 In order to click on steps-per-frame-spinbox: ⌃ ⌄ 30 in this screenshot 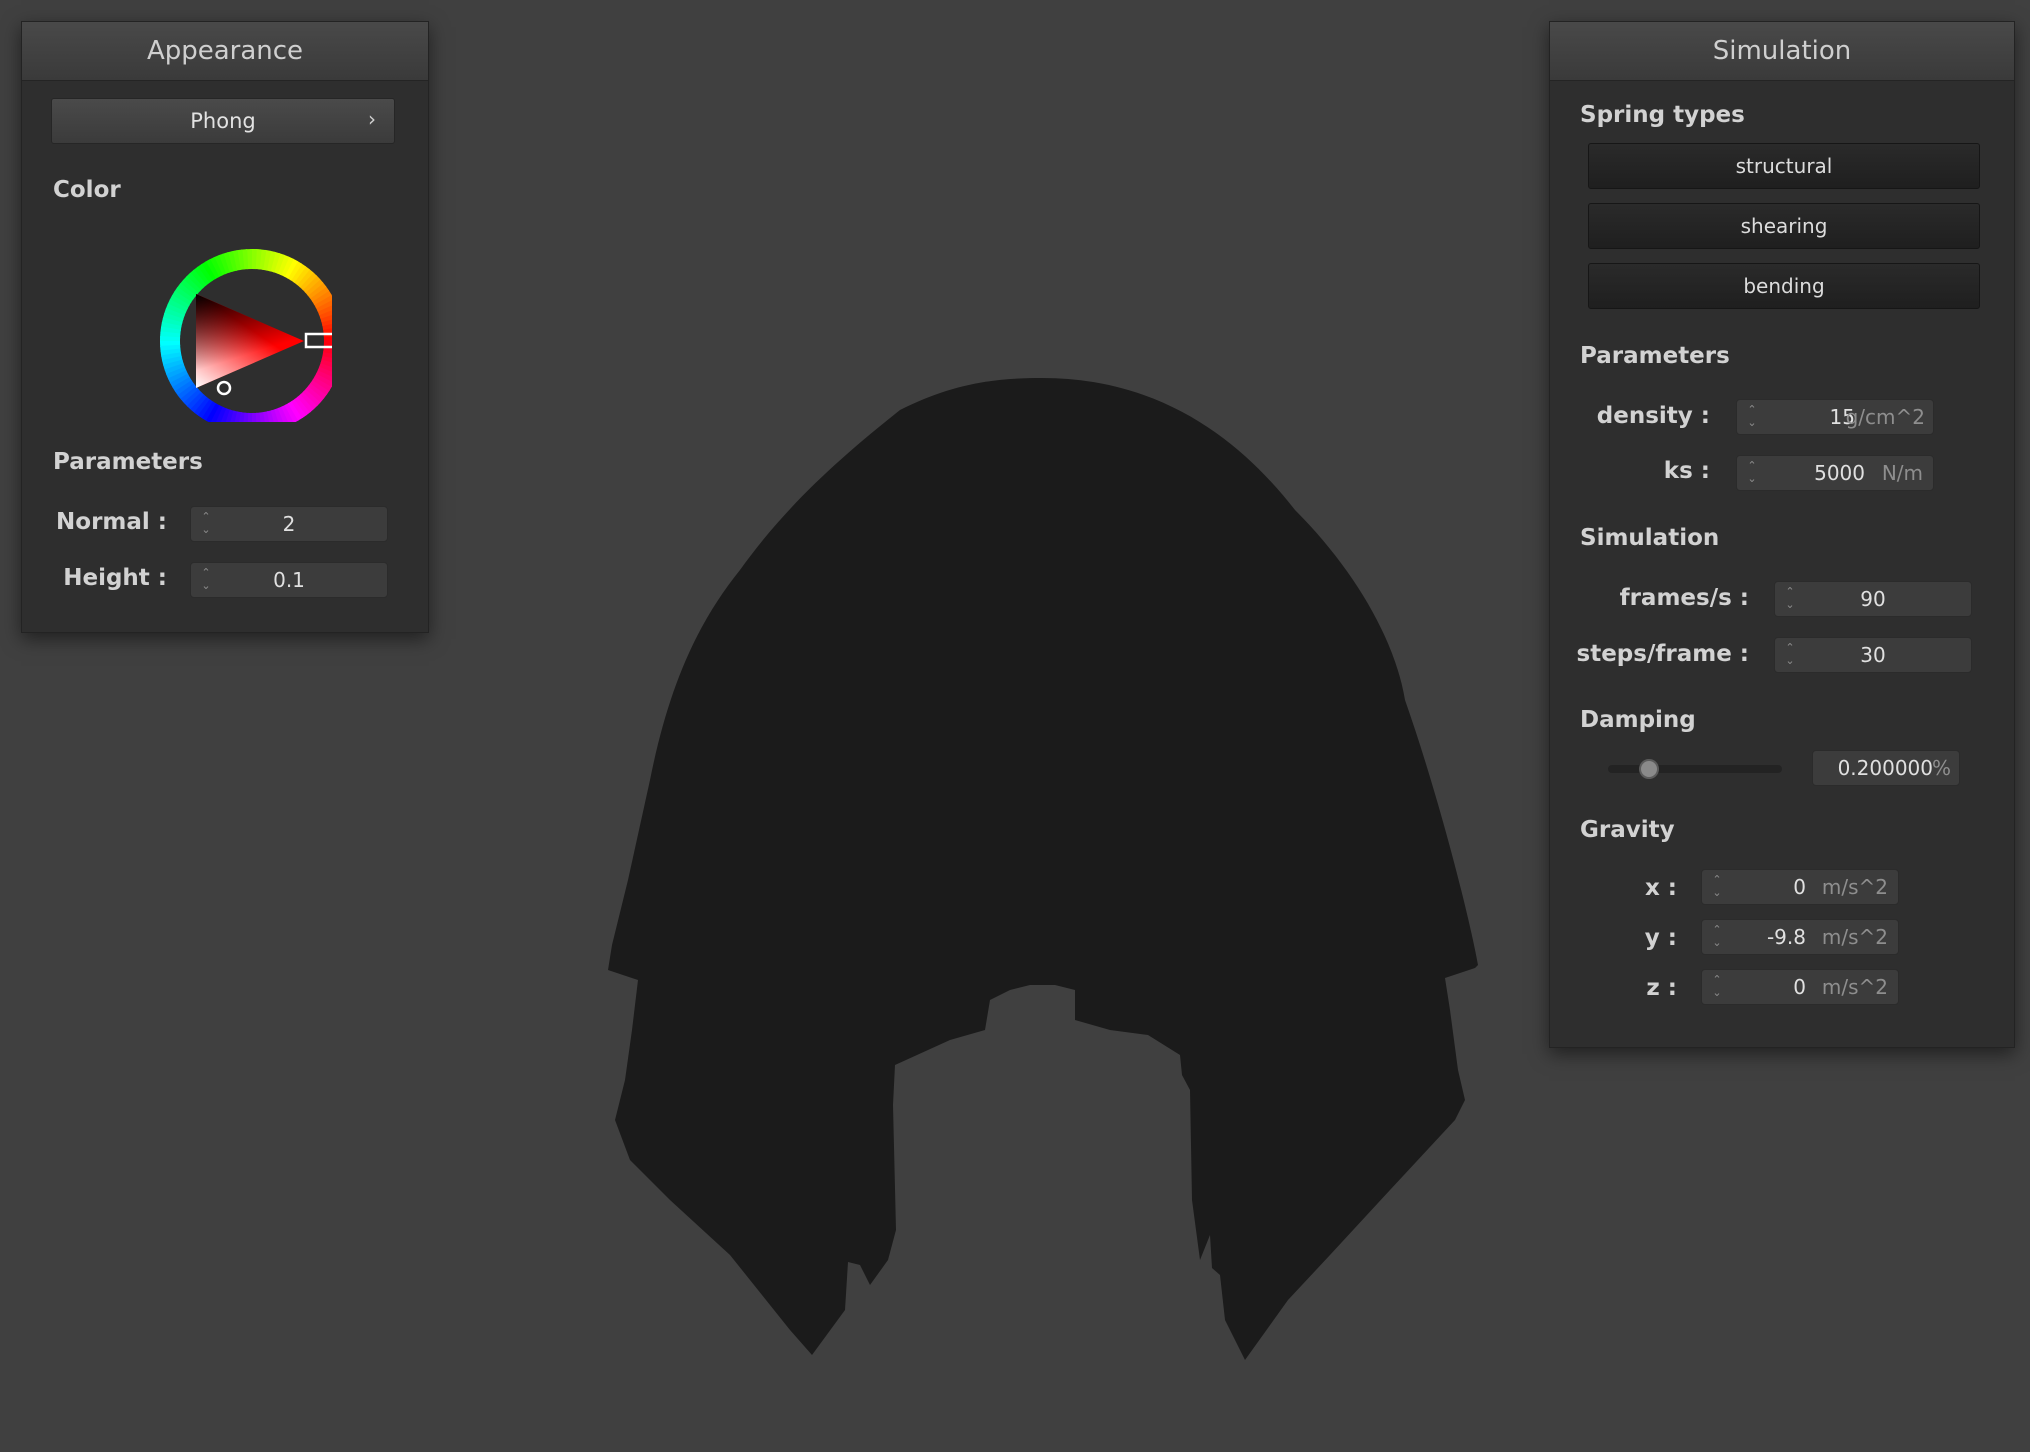, I will do `click(1873, 655)`.